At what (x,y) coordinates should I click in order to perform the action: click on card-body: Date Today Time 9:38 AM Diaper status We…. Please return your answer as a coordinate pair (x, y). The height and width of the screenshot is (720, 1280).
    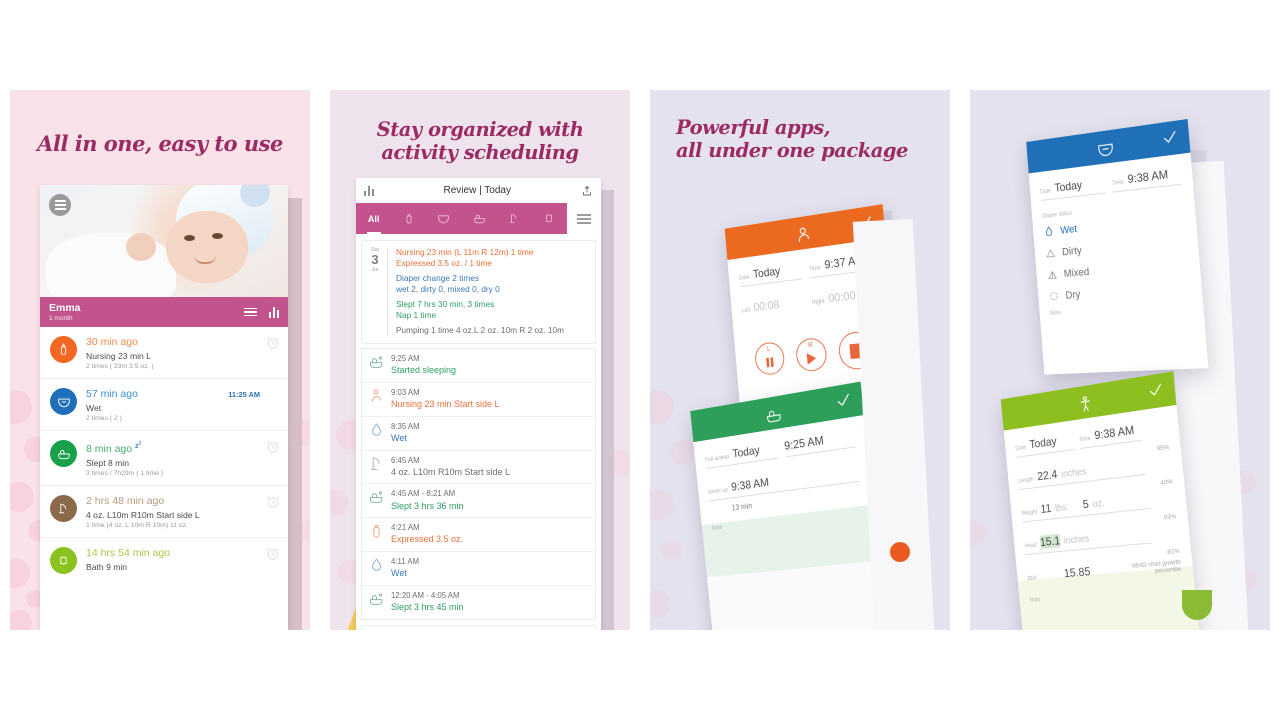
    Looking at the image, I should click on (1117, 240).